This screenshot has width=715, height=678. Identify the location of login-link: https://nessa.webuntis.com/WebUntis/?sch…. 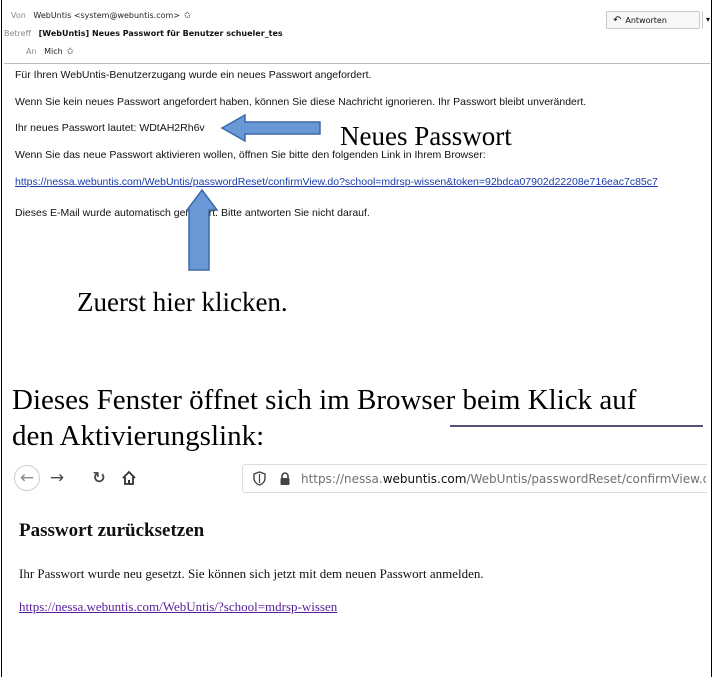
(178, 607).